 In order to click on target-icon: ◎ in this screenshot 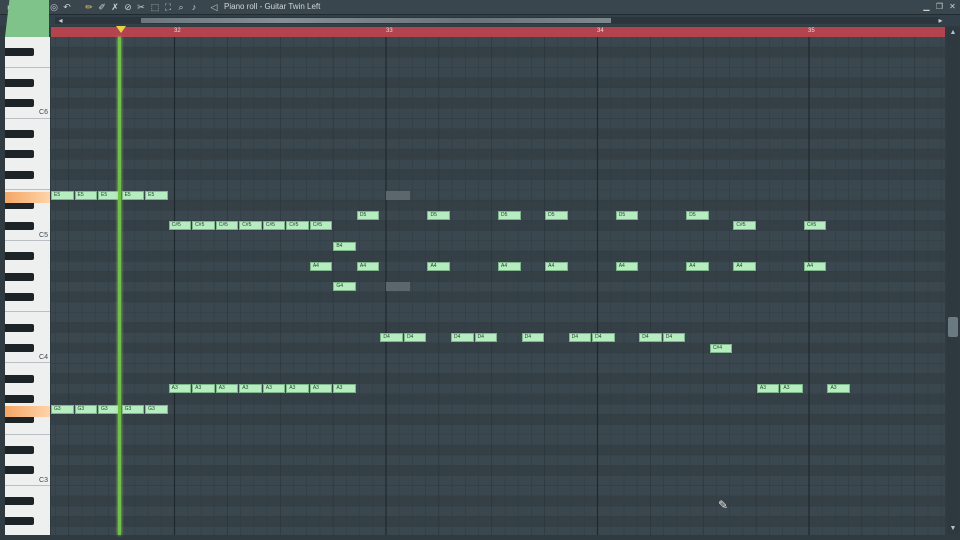, I will do `click(54, 7)`.